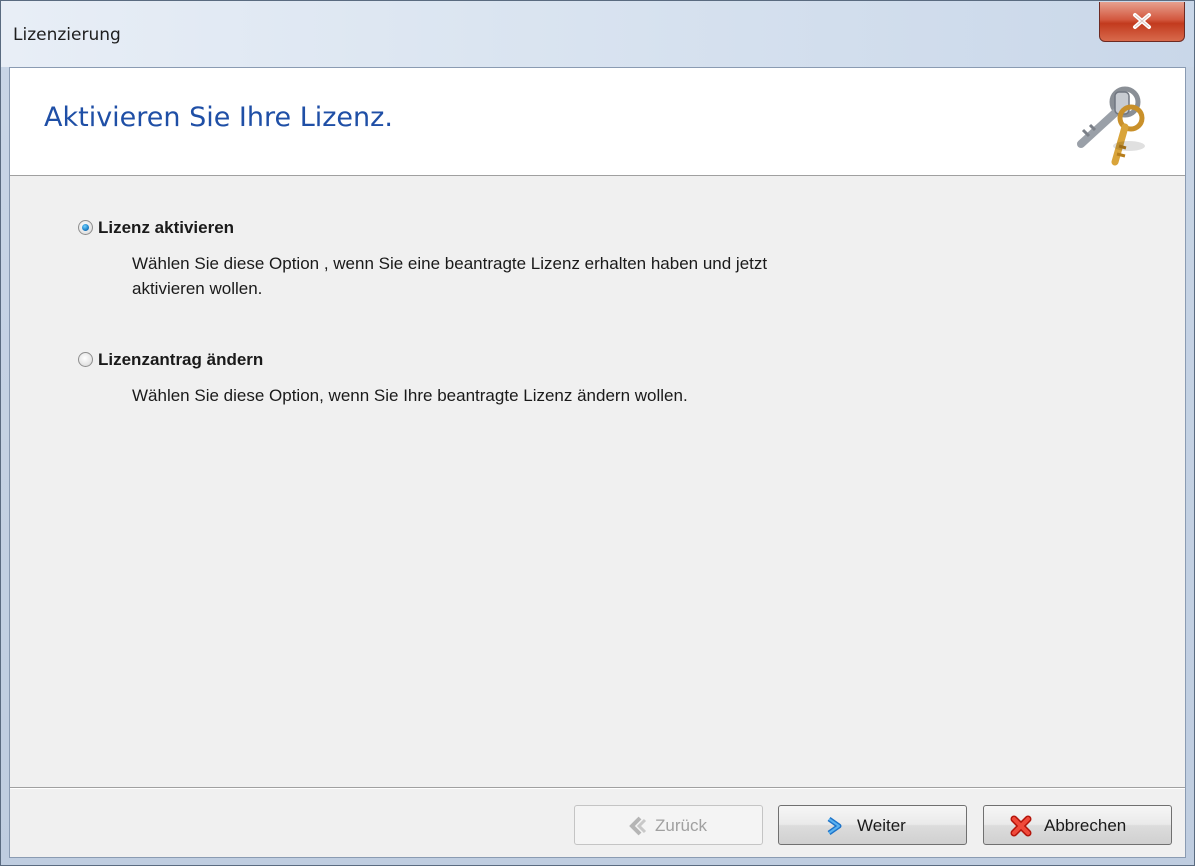 This screenshot has width=1197, height=868. Describe the element at coordinates (881, 825) in the screenshot. I see `next-label: Weiter` at that location.